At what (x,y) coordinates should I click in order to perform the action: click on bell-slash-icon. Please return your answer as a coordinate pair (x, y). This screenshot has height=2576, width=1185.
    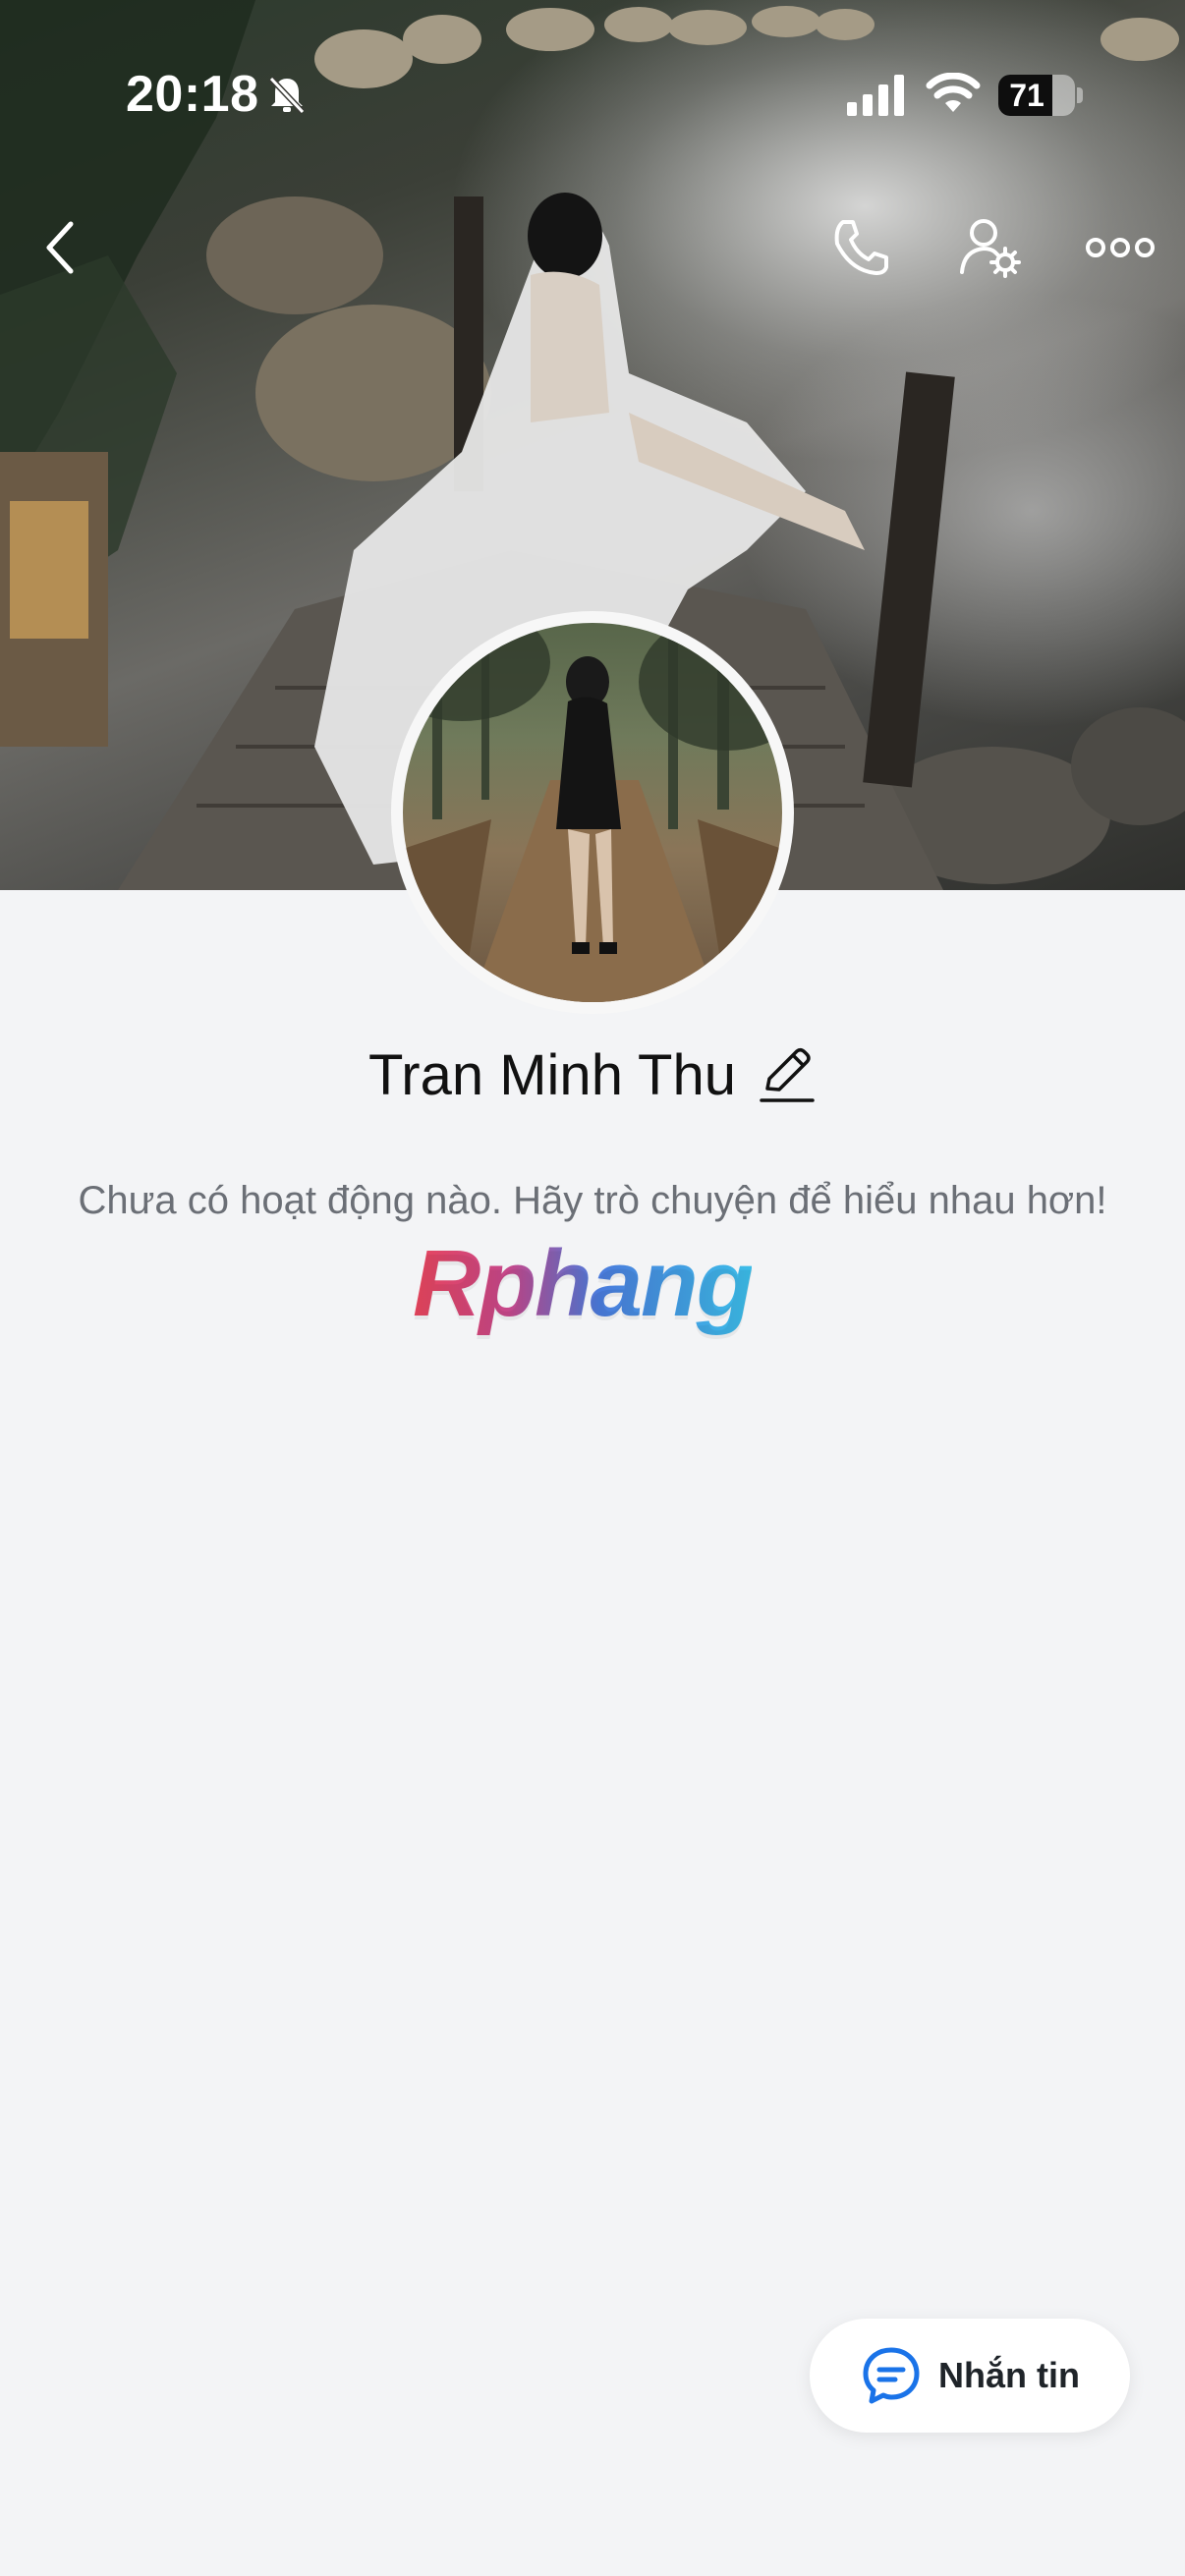
    Looking at the image, I should click on (287, 95).